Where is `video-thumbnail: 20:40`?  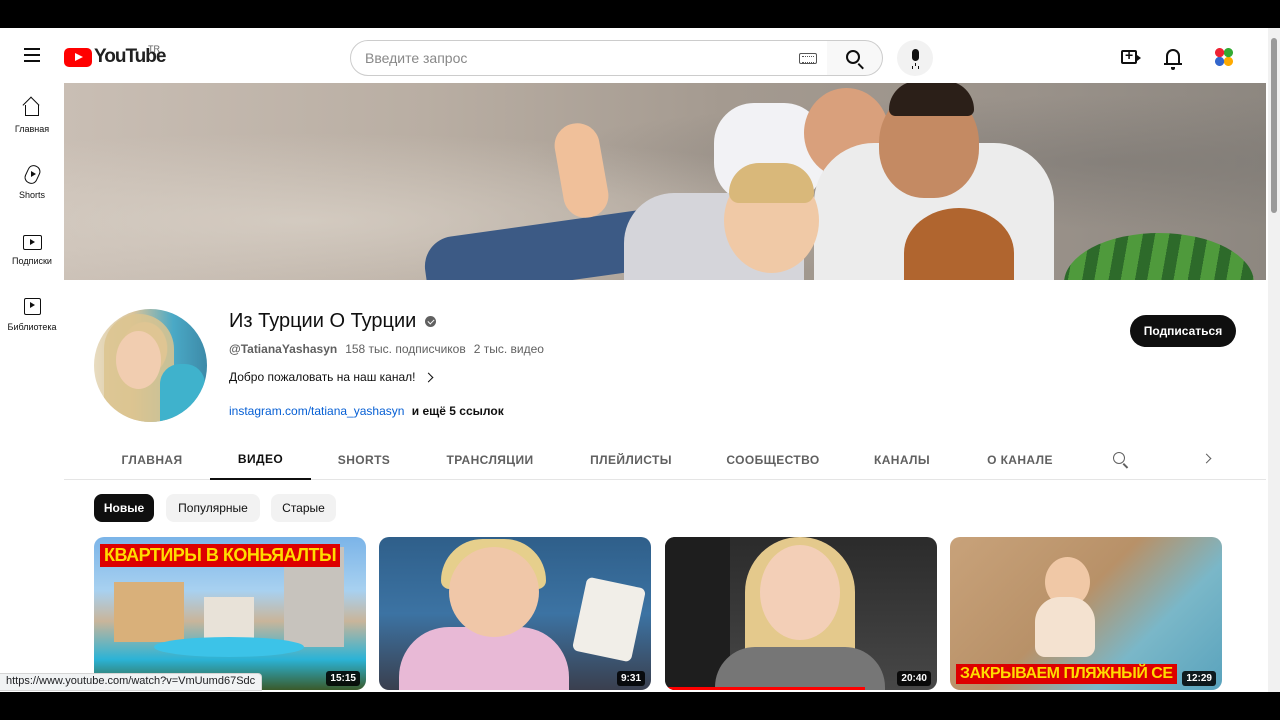 video-thumbnail: 20:40 is located at coordinates (801, 613).